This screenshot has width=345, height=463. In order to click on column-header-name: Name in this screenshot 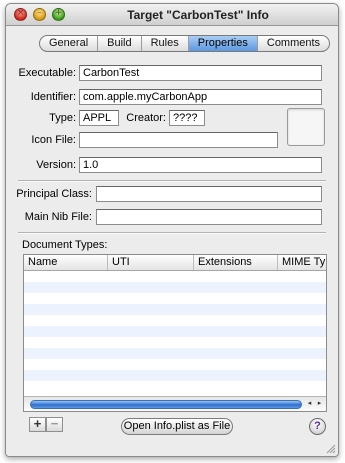, I will do `click(66, 262)`.